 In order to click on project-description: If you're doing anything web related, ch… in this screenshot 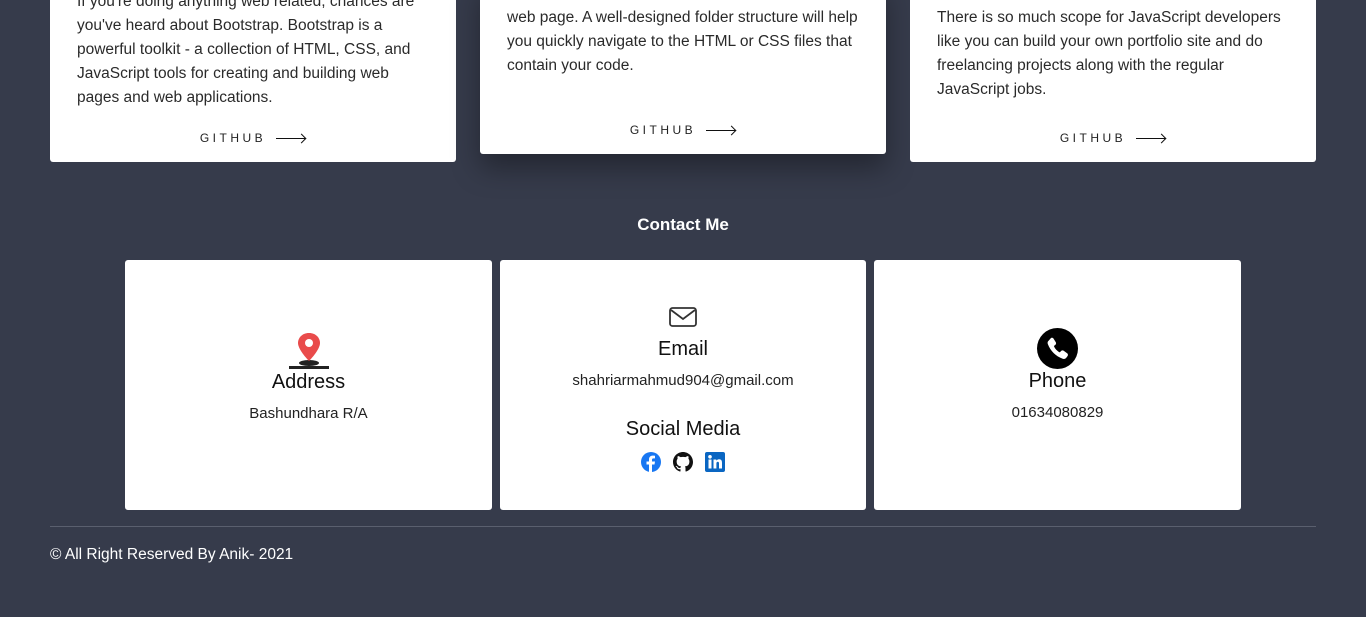, I will do `click(246, 53)`.